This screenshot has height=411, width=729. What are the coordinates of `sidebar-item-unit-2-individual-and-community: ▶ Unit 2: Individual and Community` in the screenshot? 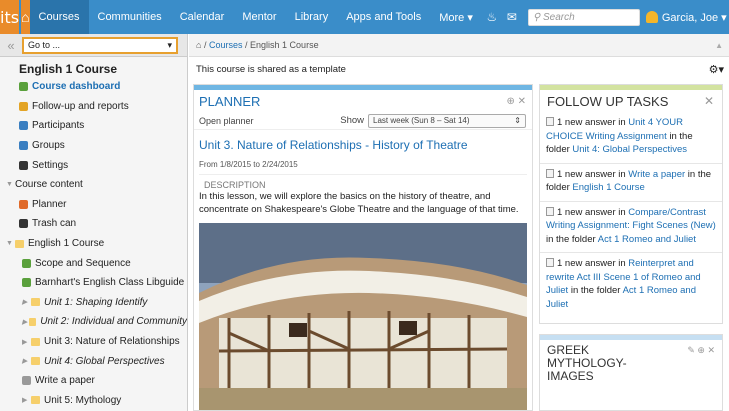 It's located at (93, 322).